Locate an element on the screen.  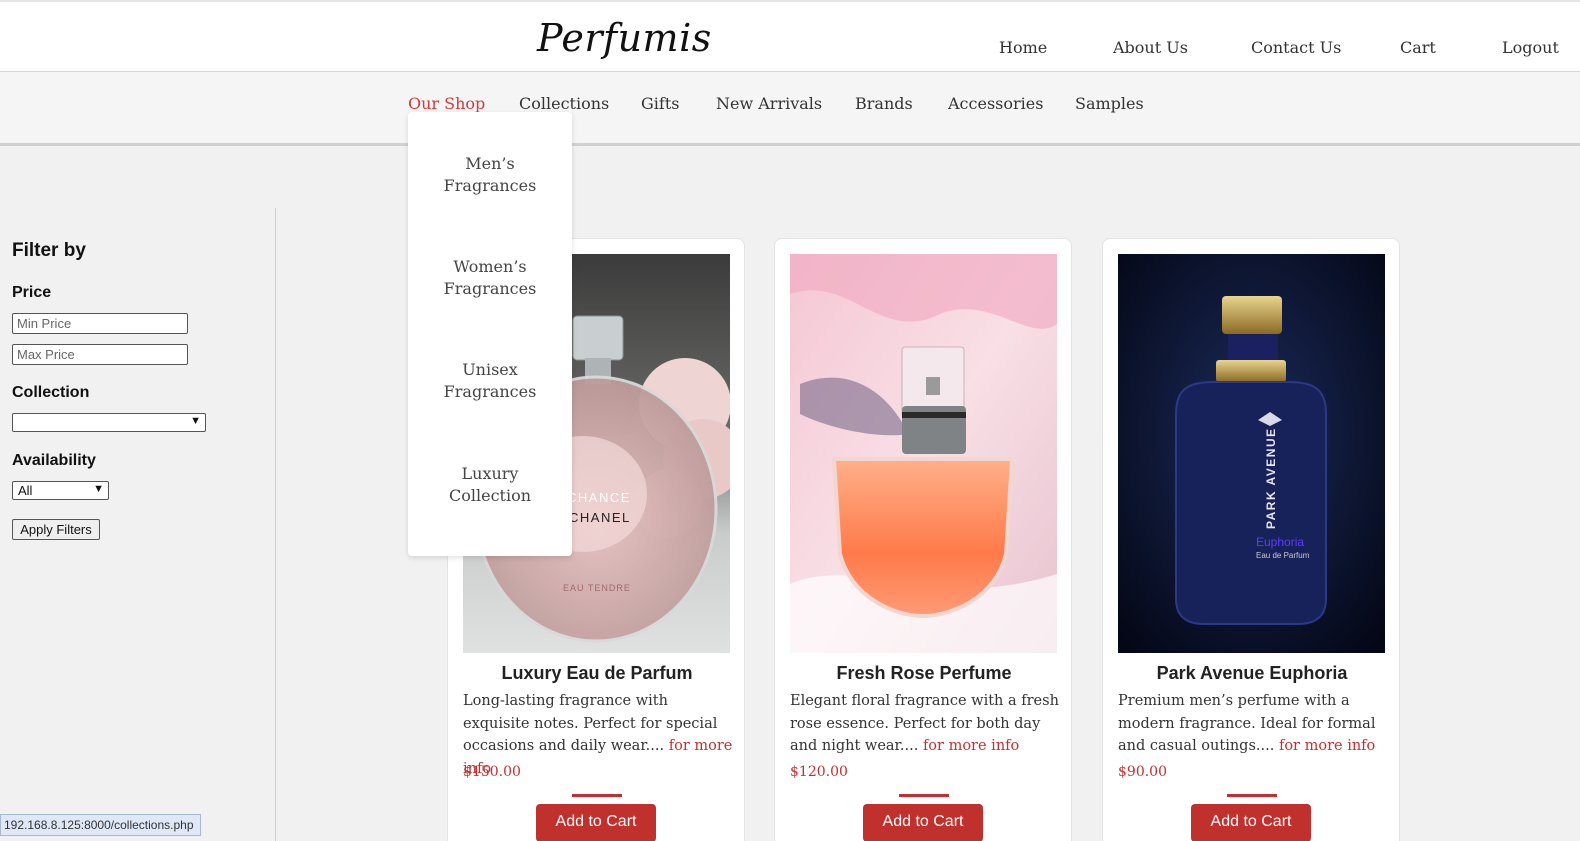
category-collections: Collections is located at coordinates (564, 103).